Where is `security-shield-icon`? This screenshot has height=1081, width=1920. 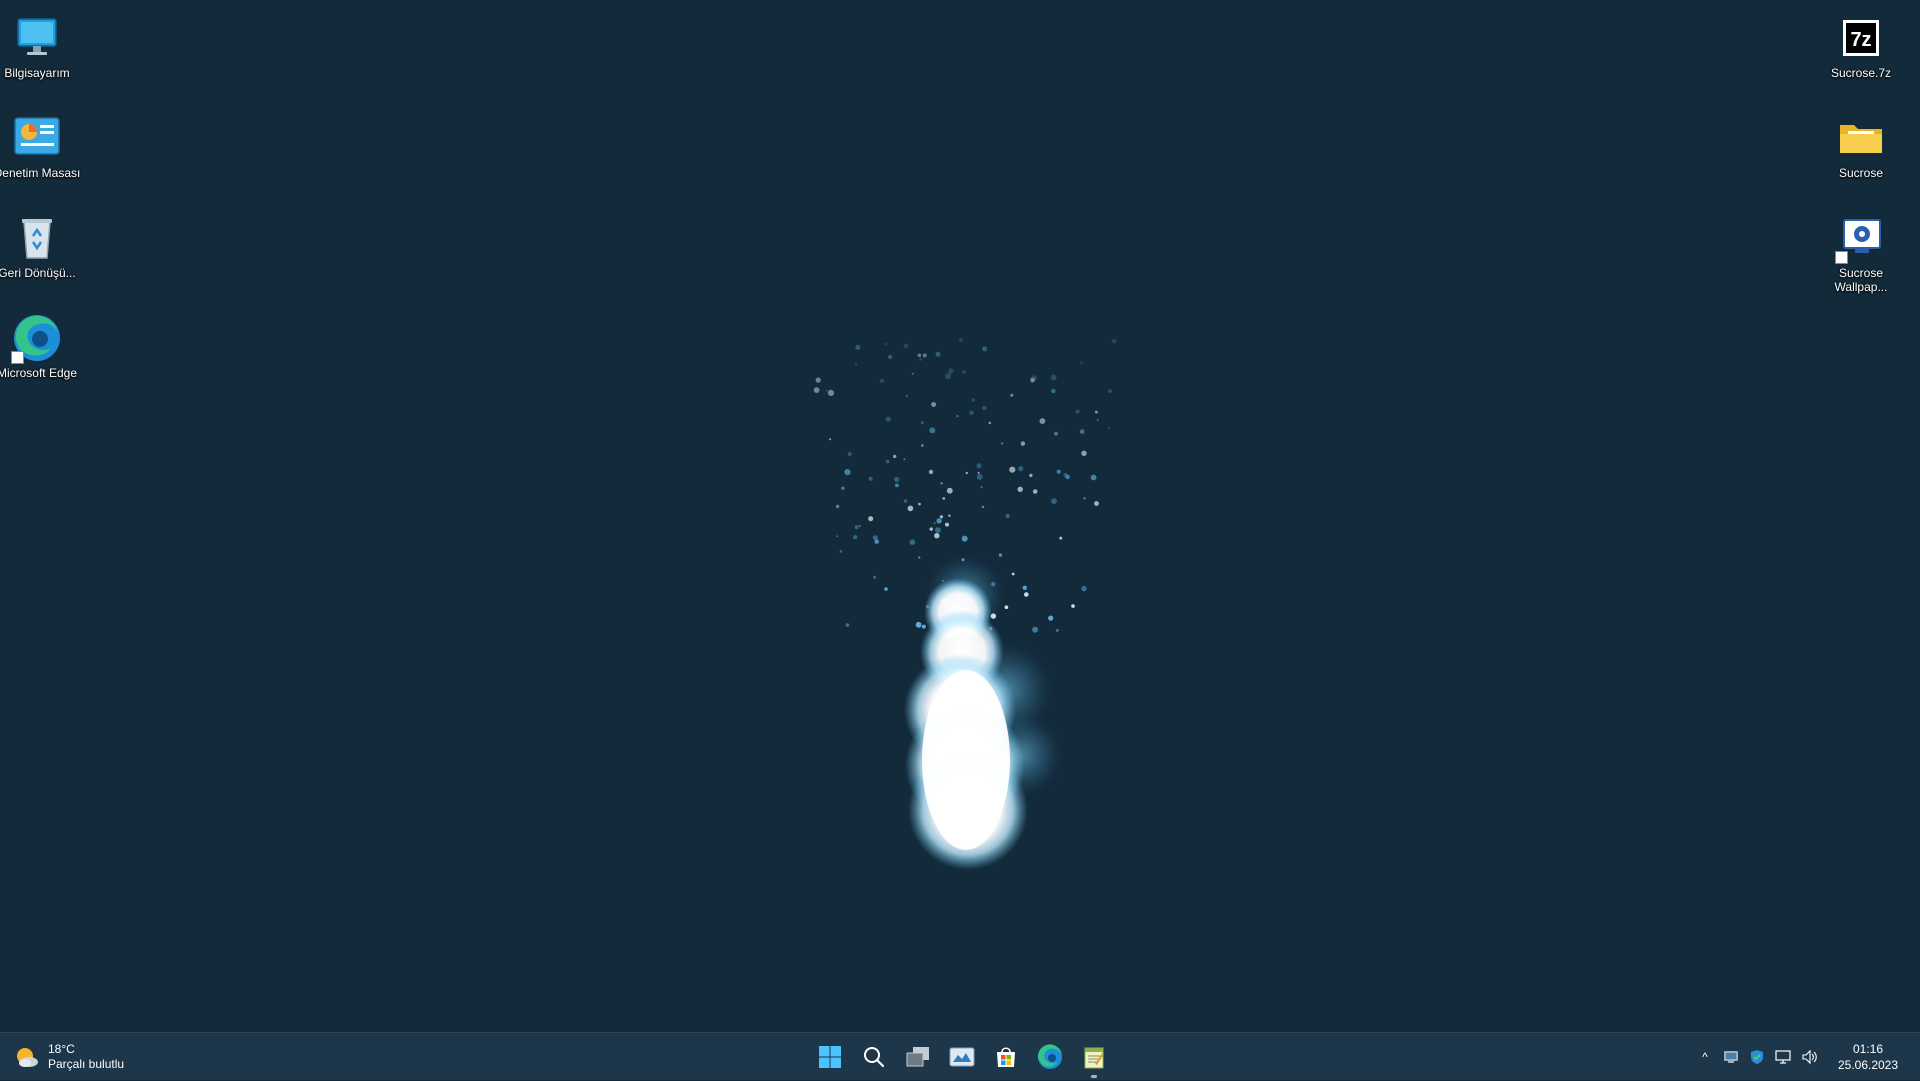
security-shield-icon is located at coordinates (1757, 1057).